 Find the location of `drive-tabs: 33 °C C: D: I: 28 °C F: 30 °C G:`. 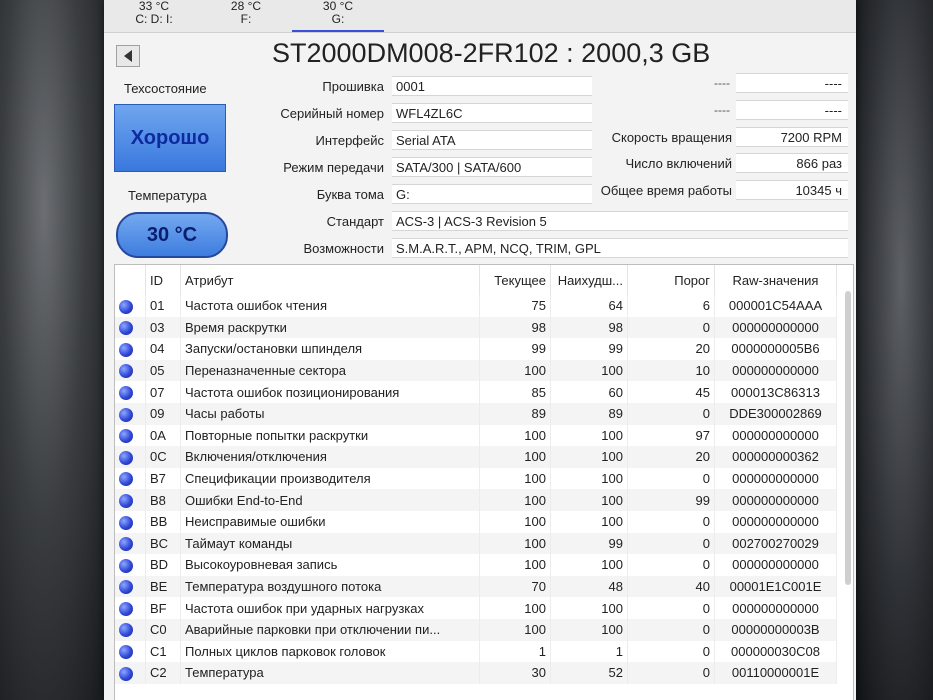

drive-tabs: 33 °C C: D: I: 28 °C F: 30 °C G: is located at coordinates (480, 16).